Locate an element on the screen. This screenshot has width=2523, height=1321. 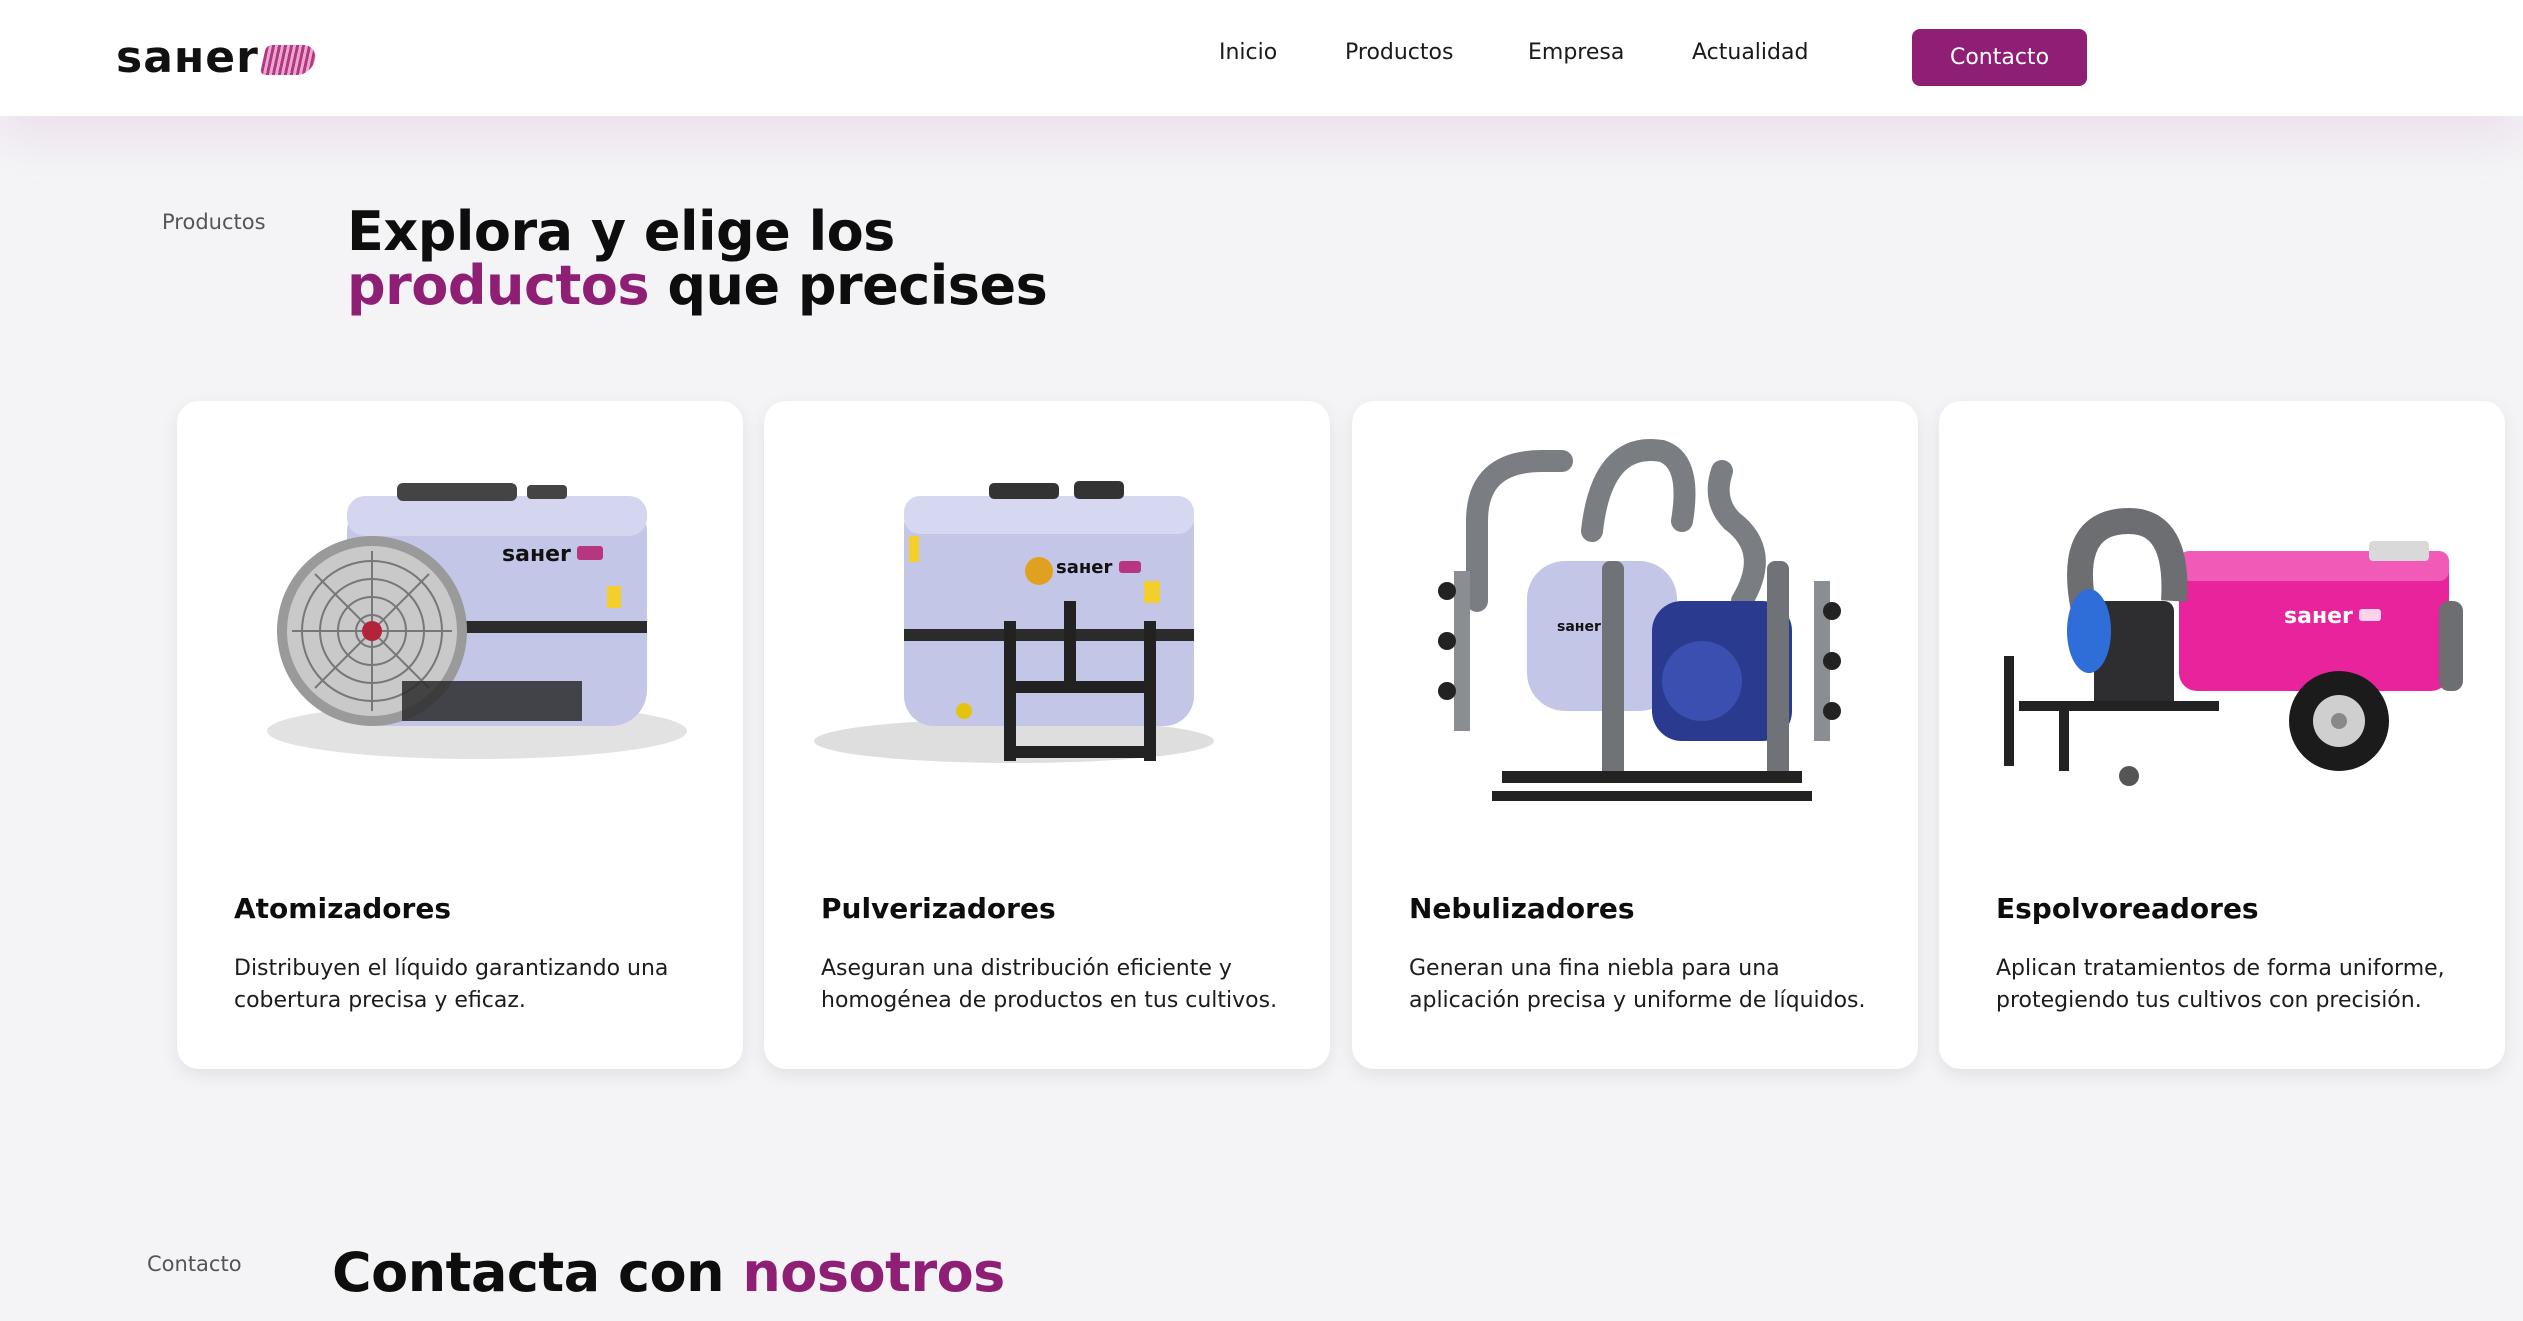
contact-button: Contacto is located at coordinates (1999, 57).